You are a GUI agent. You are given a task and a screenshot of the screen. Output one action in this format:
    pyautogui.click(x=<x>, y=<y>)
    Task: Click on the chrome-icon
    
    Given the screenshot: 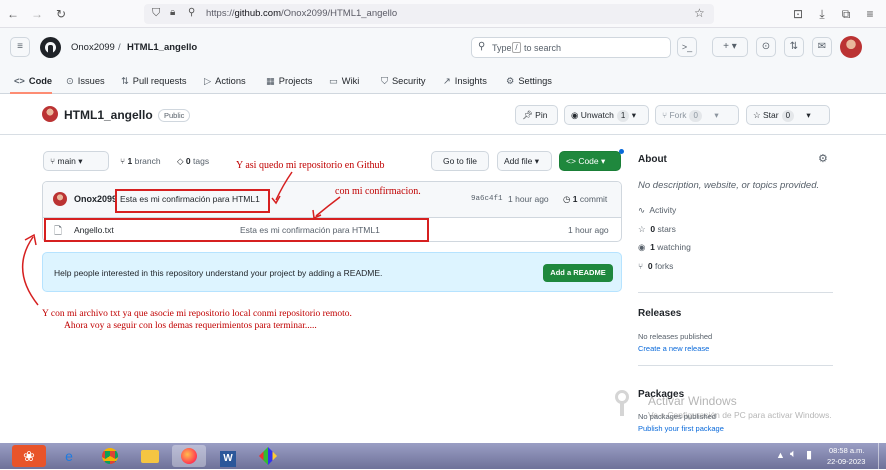 What is the action you would take?
    pyautogui.click(x=110, y=456)
    